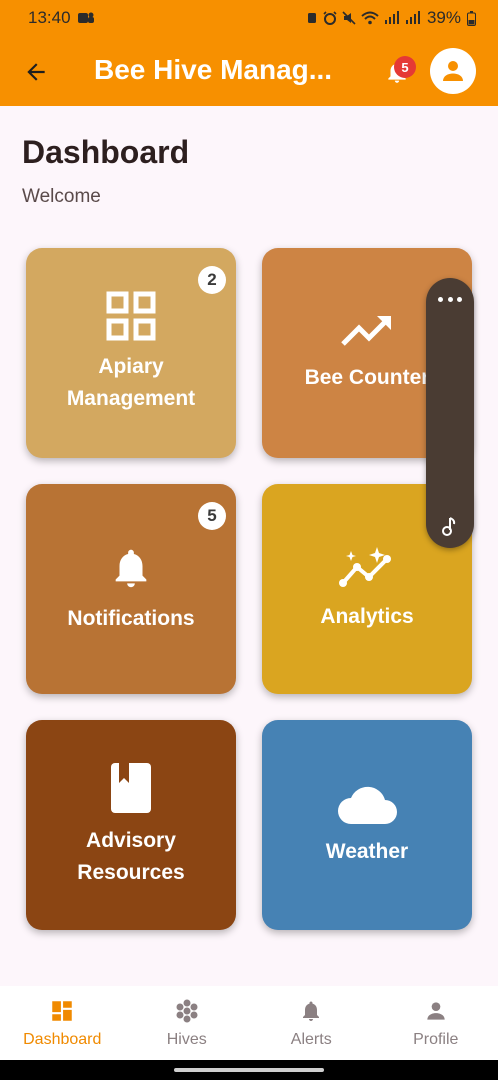 This screenshot has width=498, height=1080. Describe the element at coordinates (131, 353) in the screenshot. I see `card-apiary-management: Apiary Management 2` at that location.